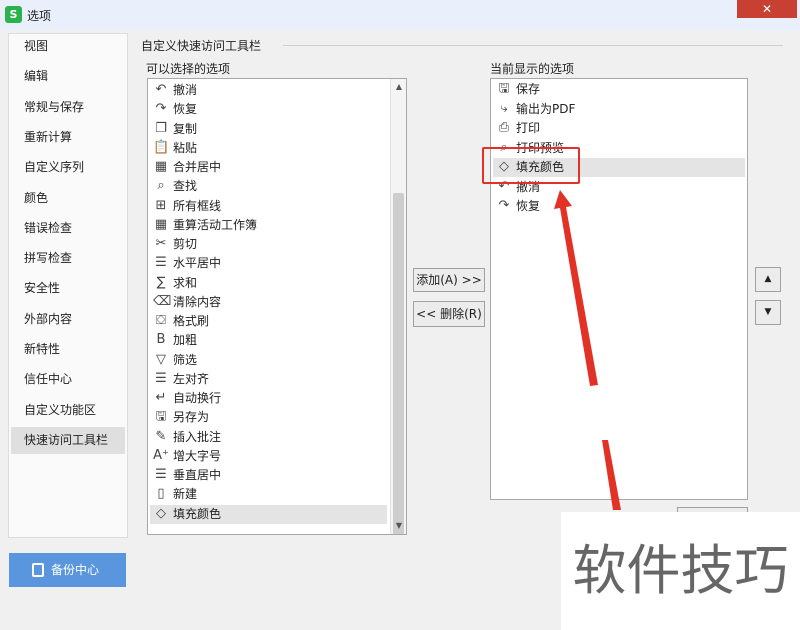  I want to click on list-item-label: 插入批注, so click(197, 436).